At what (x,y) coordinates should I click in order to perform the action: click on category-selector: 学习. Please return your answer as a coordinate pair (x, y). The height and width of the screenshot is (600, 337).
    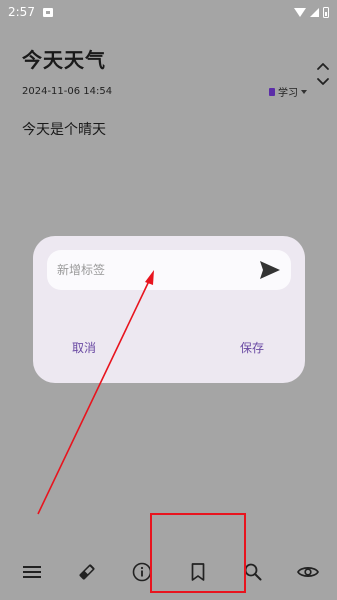
    Looking at the image, I should click on (288, 91).